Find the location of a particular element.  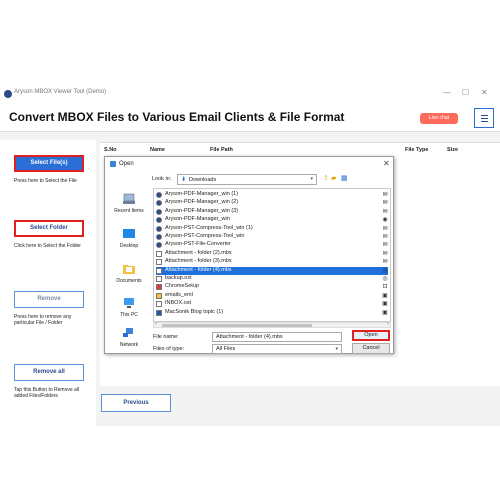

file-list-item: Aryson-PDF-Manager_win is located at coordinates (272, 220).